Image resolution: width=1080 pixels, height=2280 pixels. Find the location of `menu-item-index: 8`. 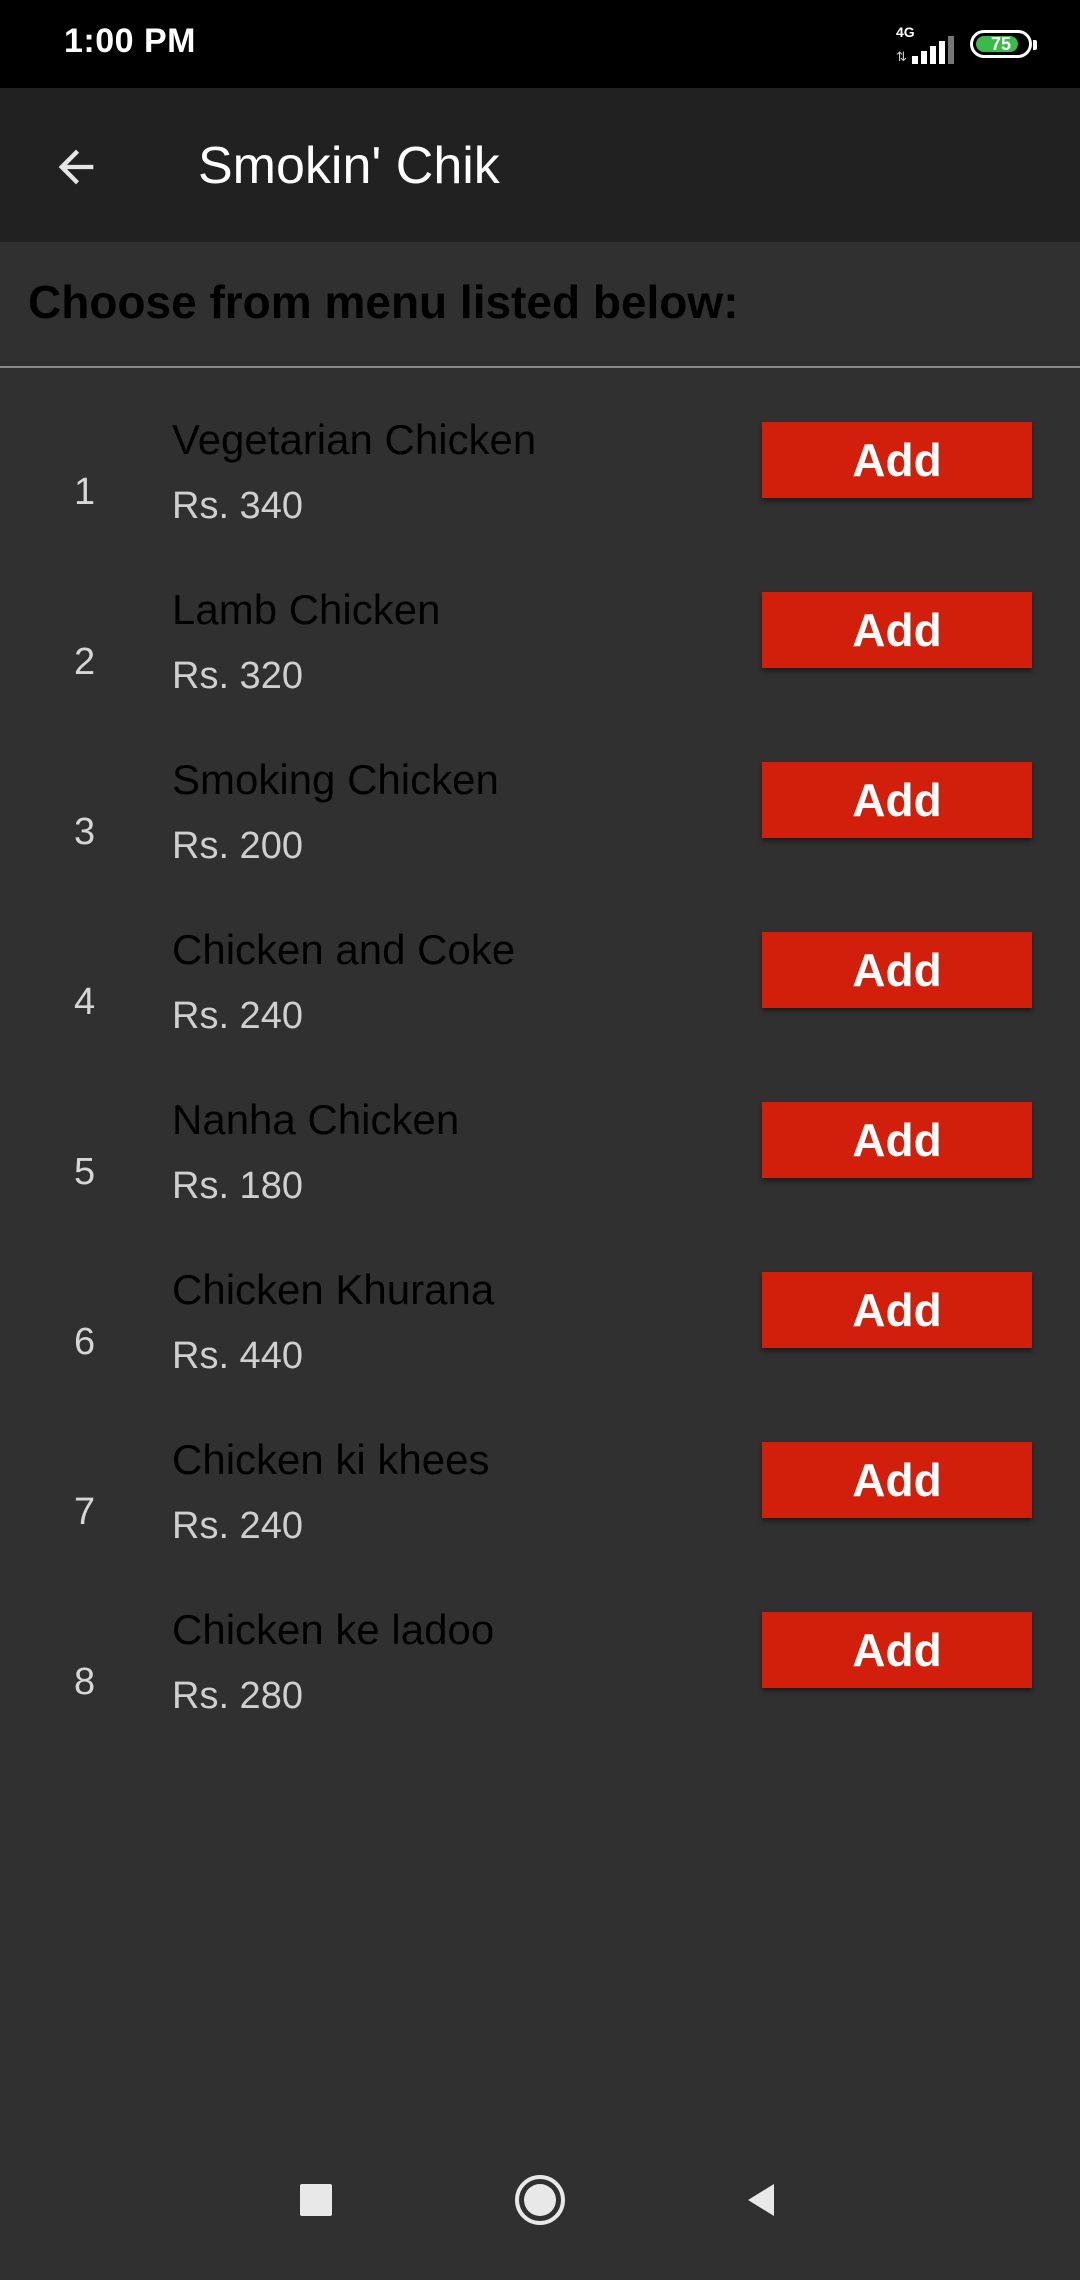

menu-item-index: 8 is located at coordinates (85, 1682).